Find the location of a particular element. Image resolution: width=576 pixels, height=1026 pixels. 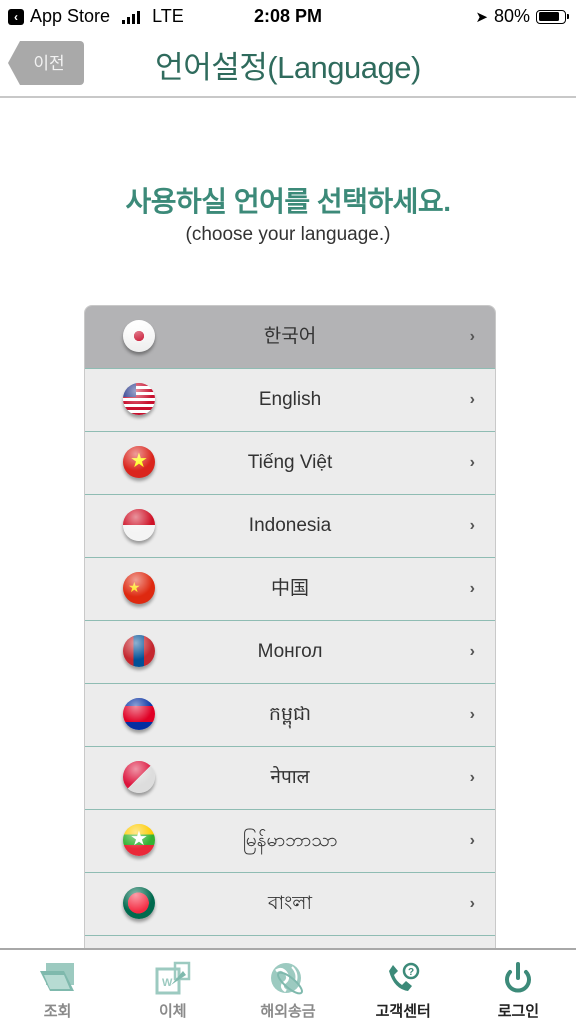

language-label: বাংলা is located at coordinates (290, 903).